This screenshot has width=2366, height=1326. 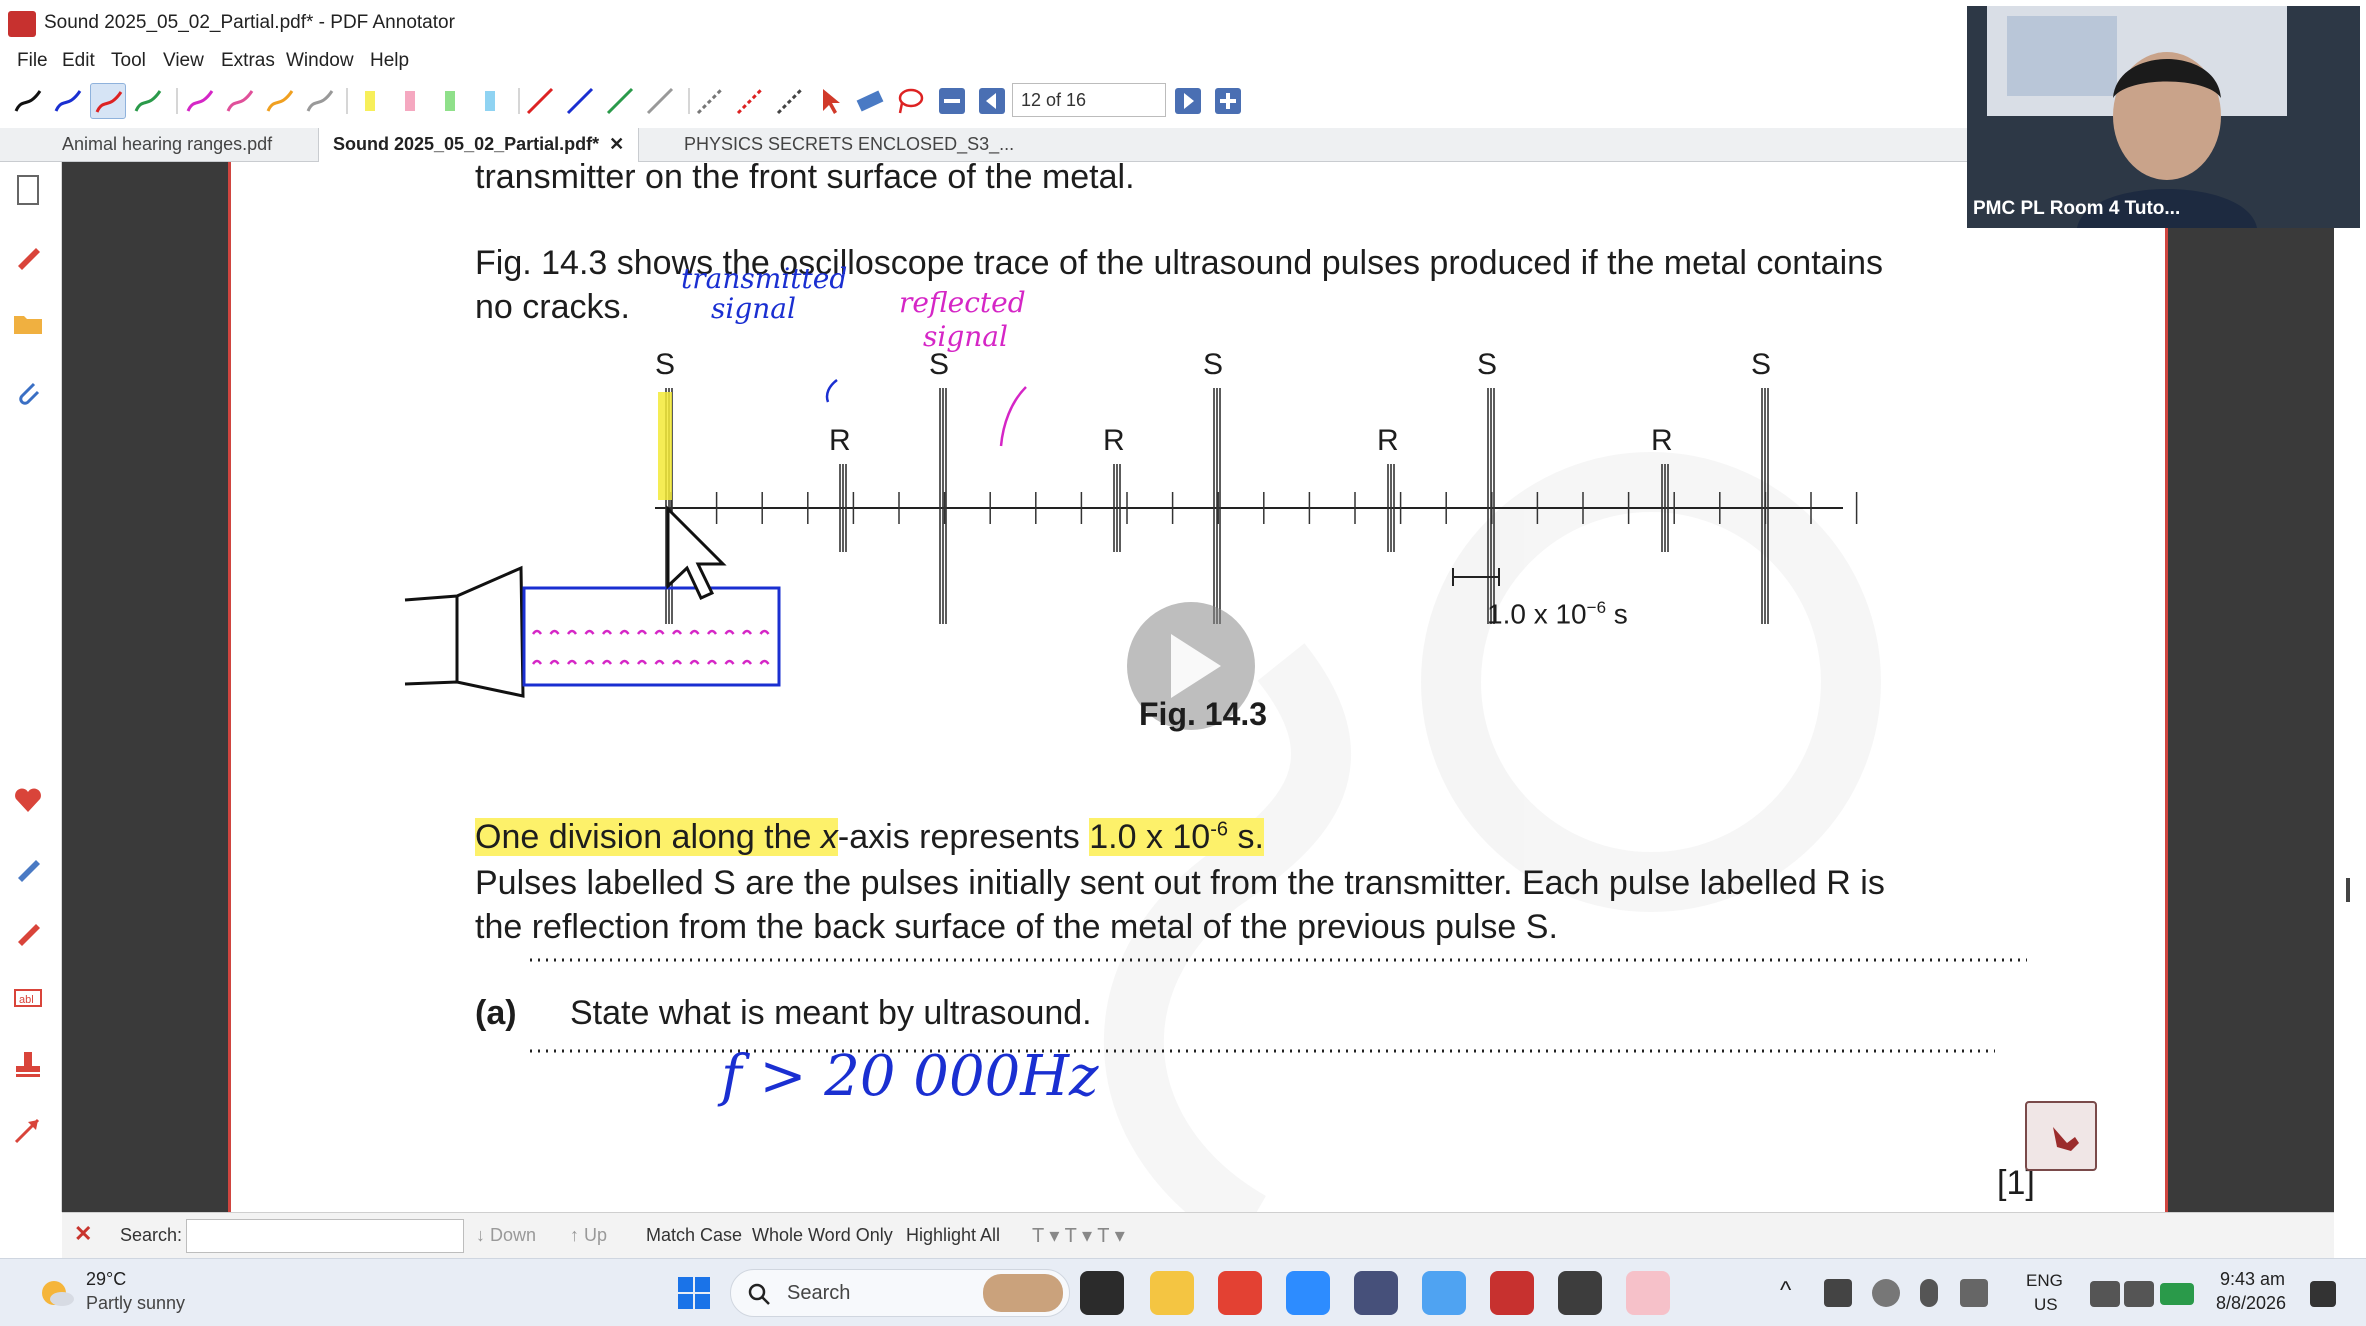 What do you see at coordinates (910, 101) in the screenshot?
I see `lasso-icon` at bounding box center [910, 101].